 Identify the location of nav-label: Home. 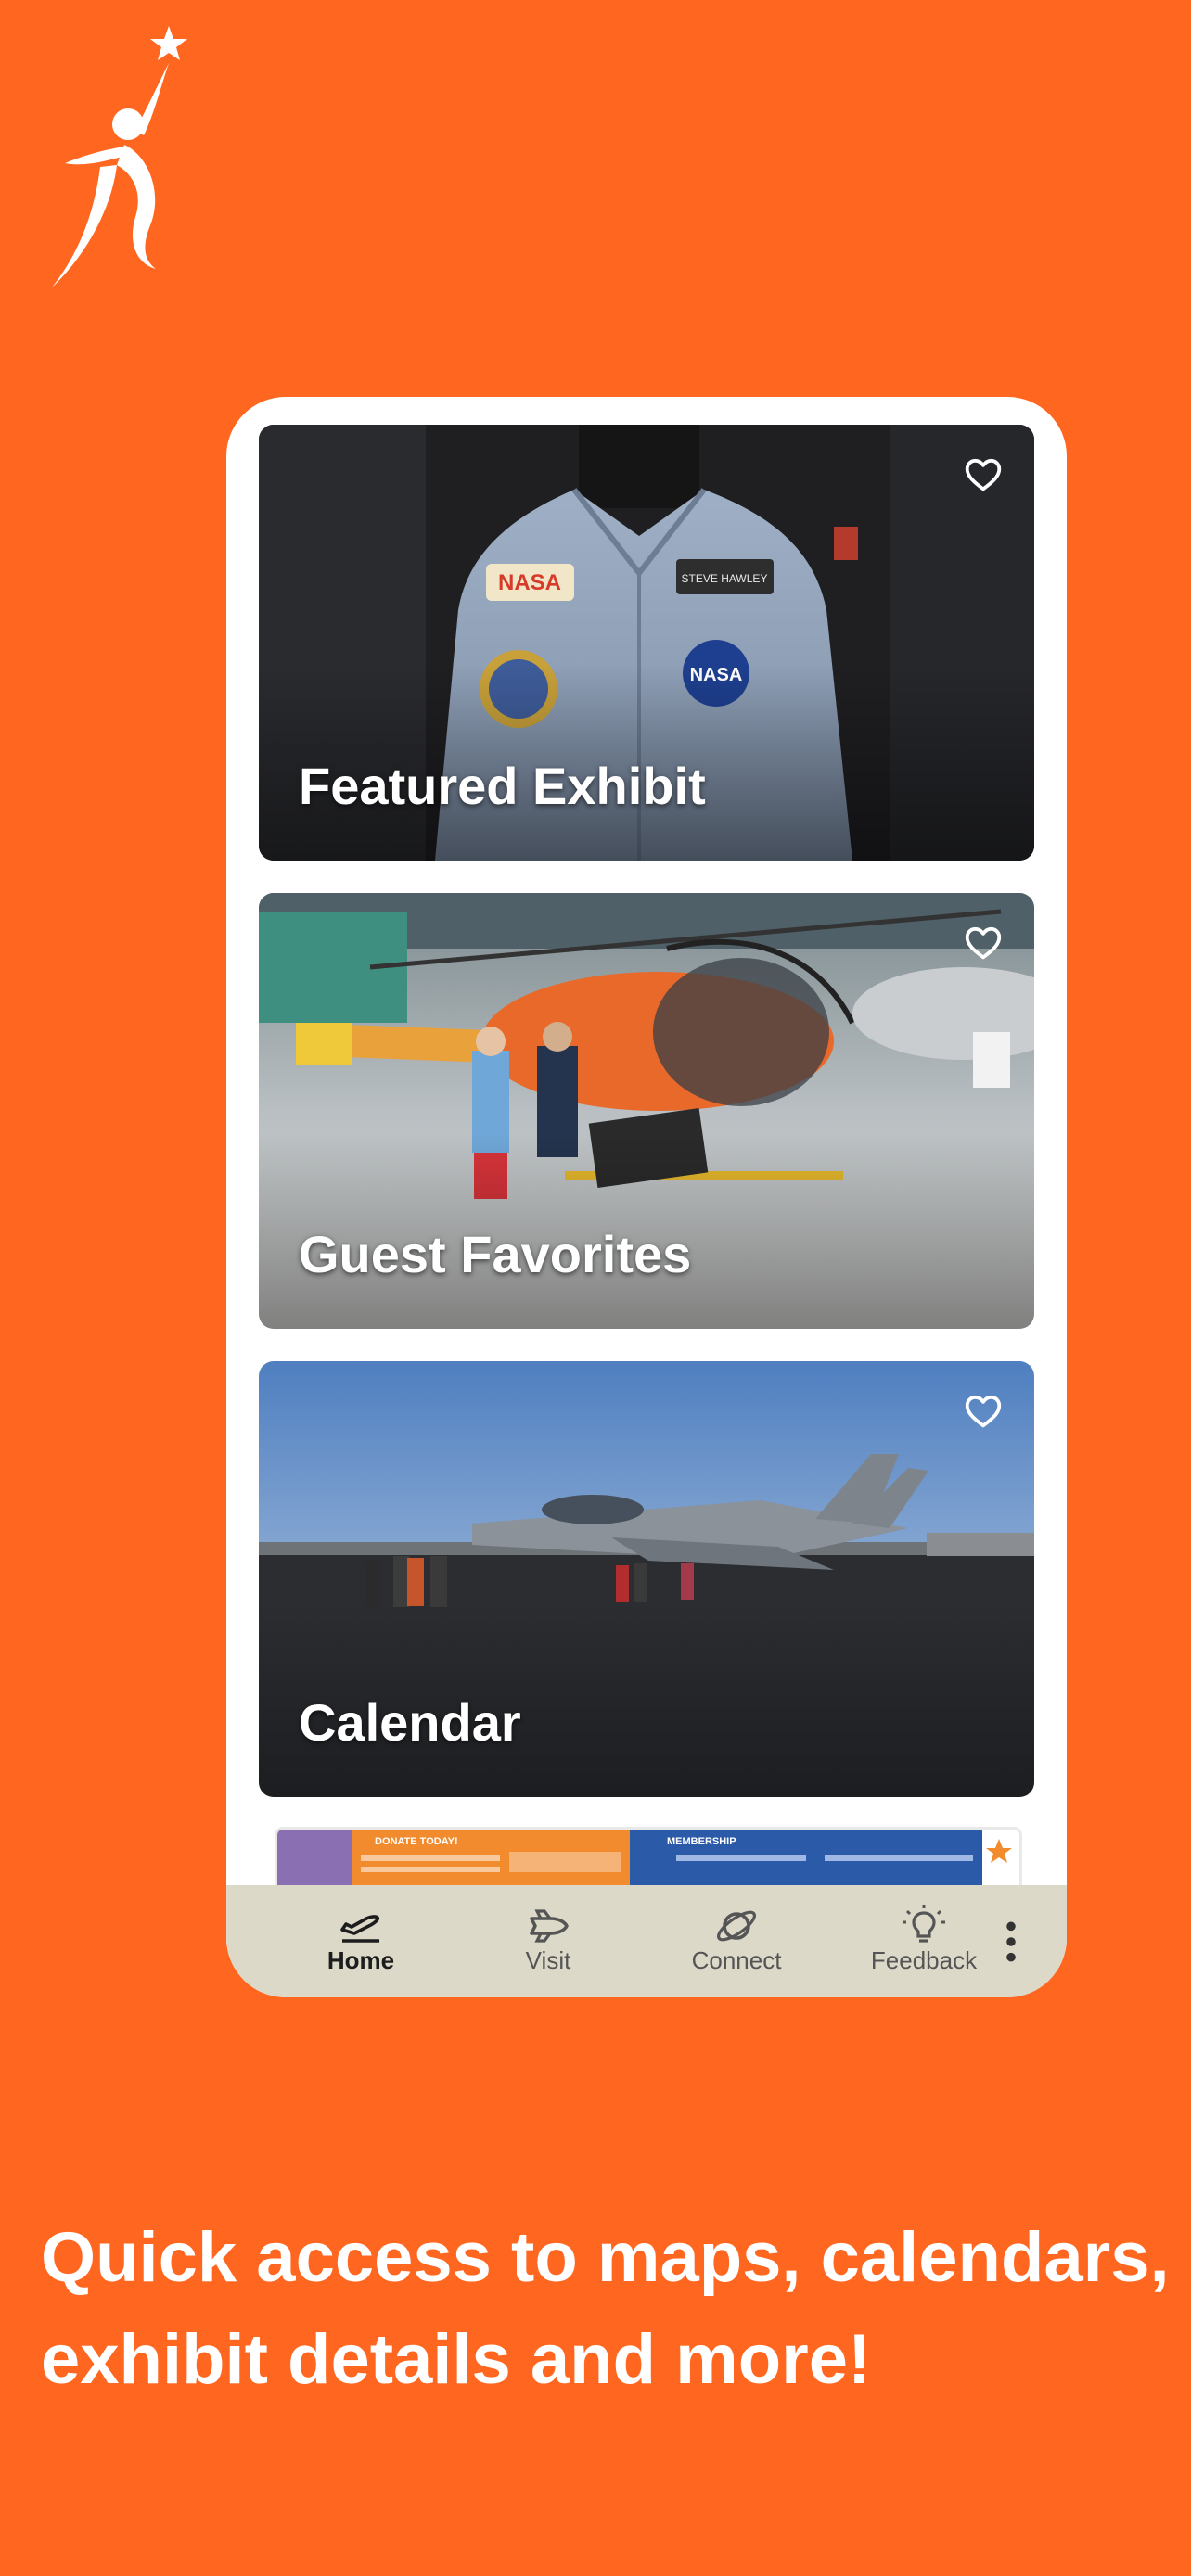
(361, 1960).